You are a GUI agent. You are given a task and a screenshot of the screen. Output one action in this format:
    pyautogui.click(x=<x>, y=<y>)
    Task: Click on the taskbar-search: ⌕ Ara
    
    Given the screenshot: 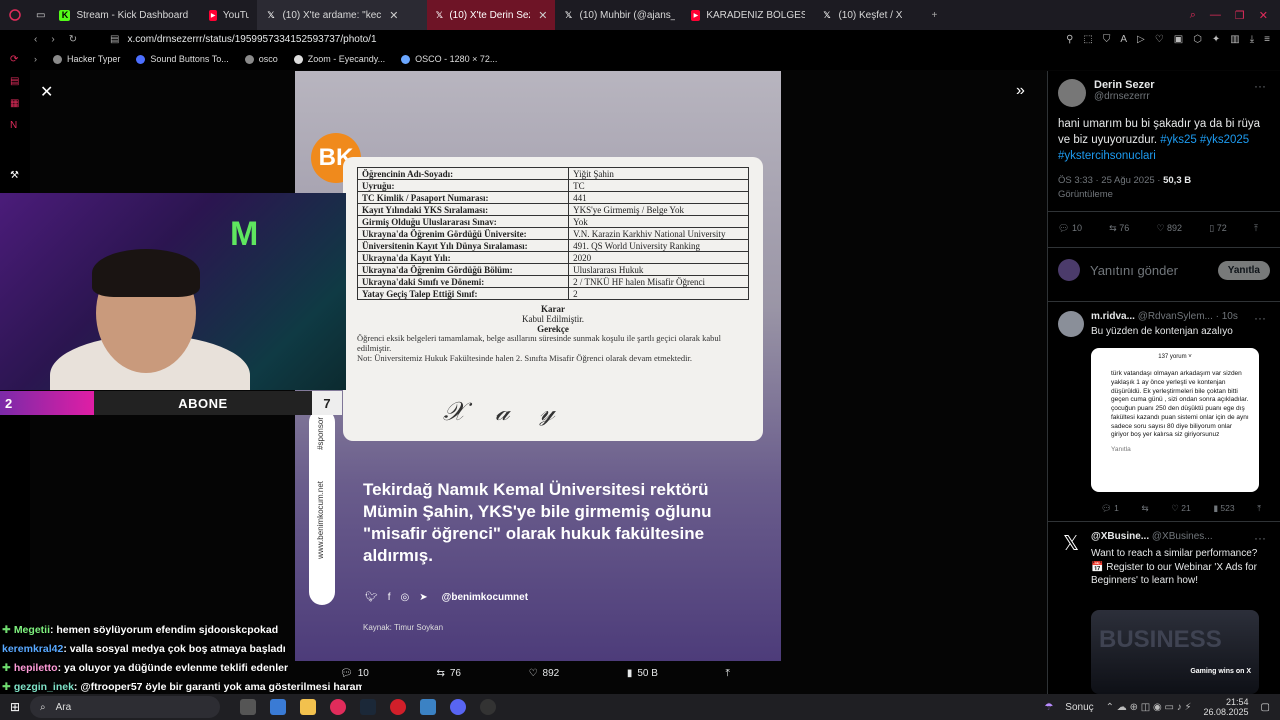 What is the action you would take?
    pyautogui.click(x=125, y=707)
    